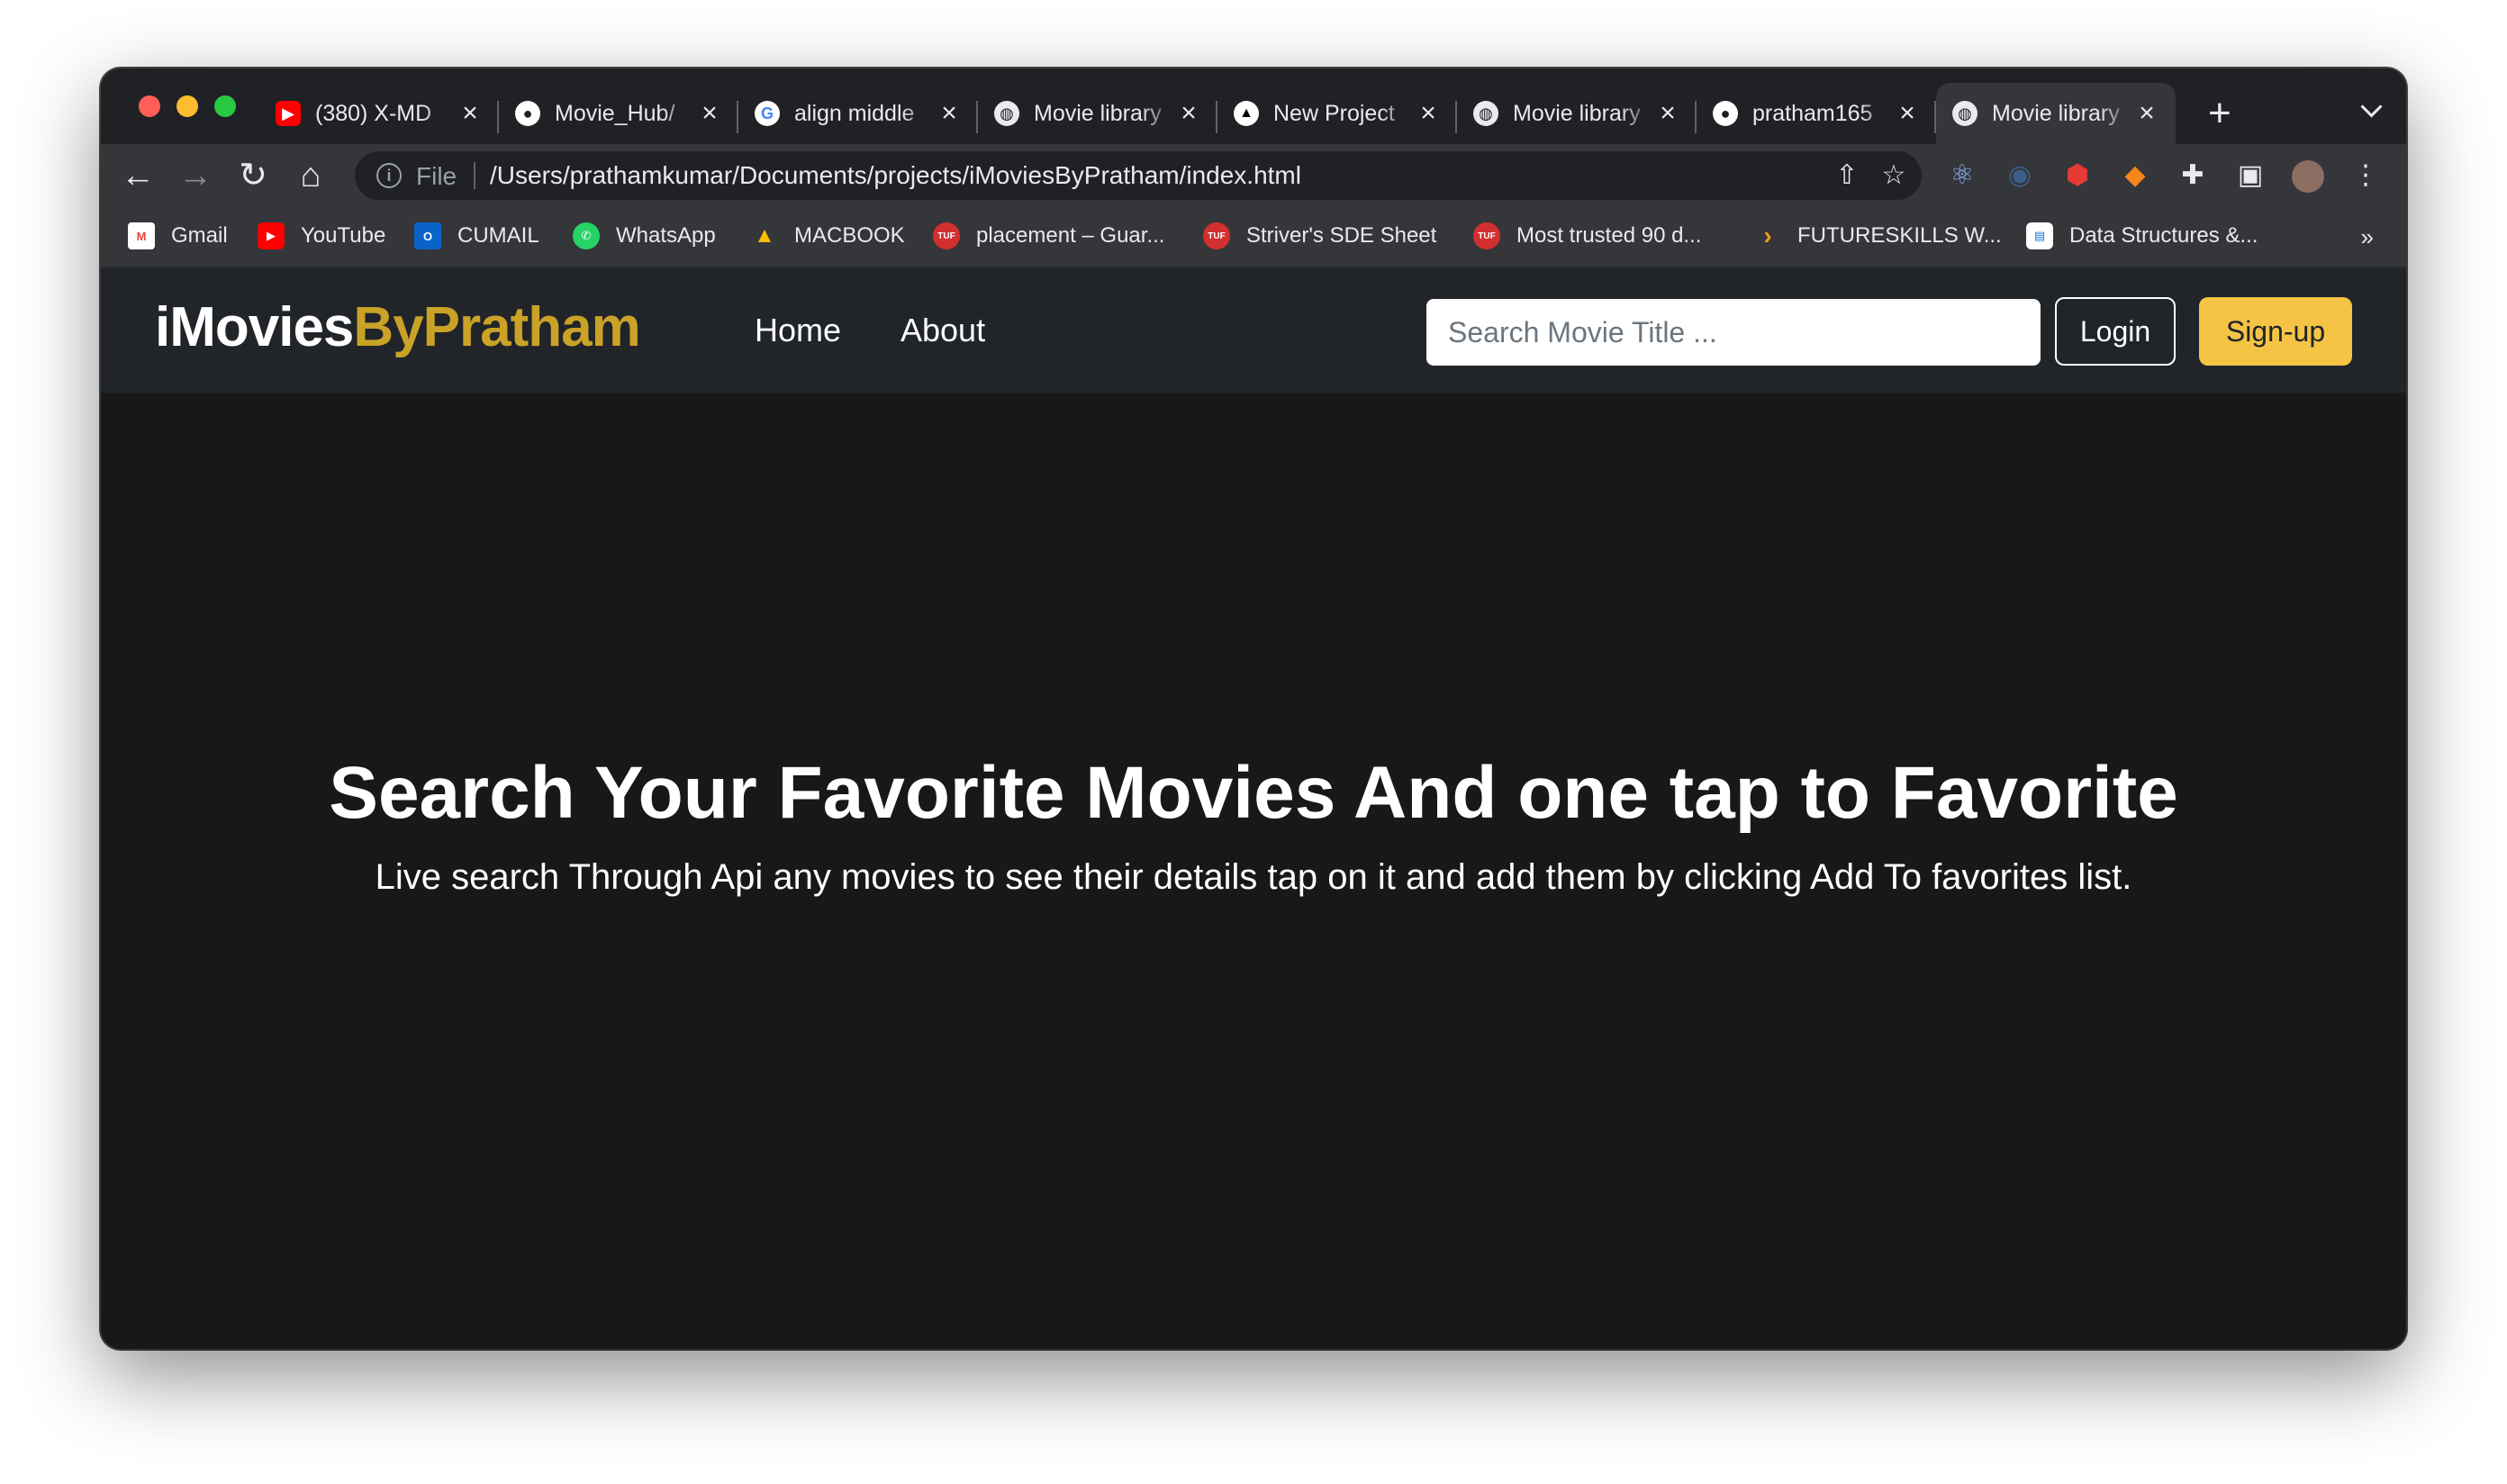  Describe the element at coordinates (199, 235) in the screenshot. I see `bookmark-label: Gmail` at that location.